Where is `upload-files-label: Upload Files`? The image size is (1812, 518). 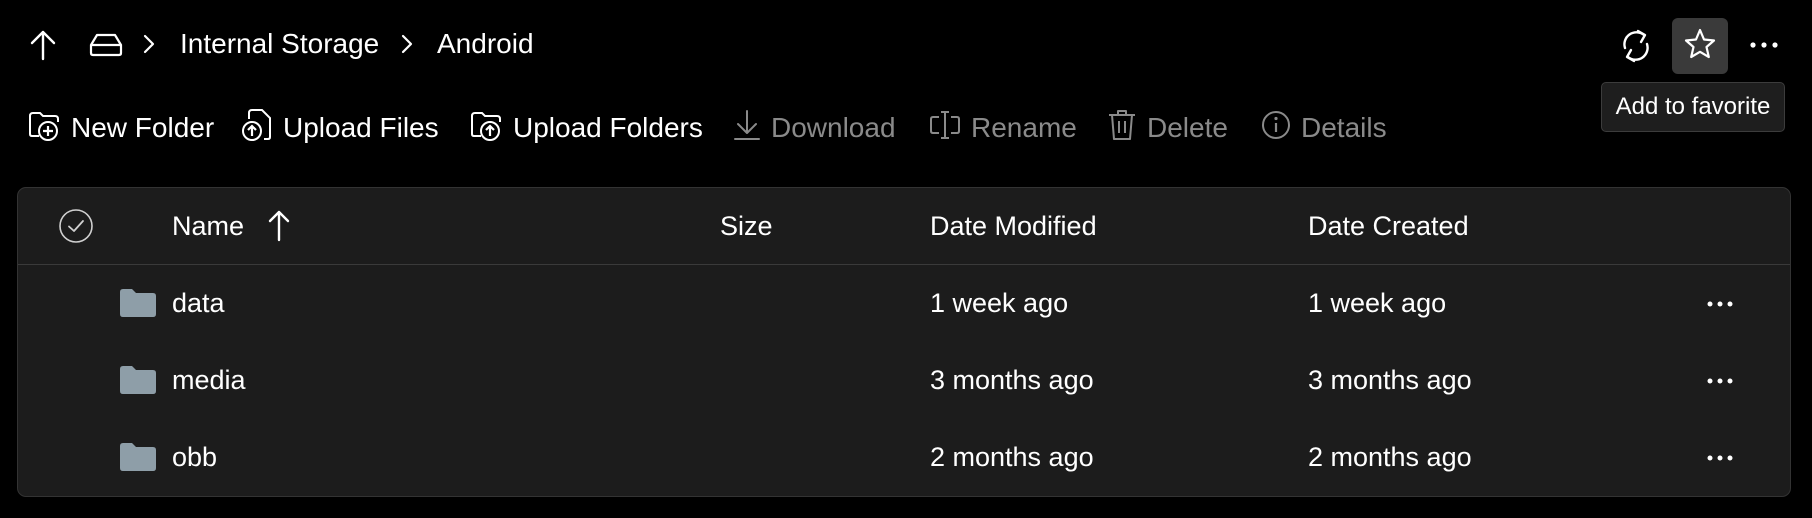 upload-files-label: Upload Files is located at coordinates (361, 127).